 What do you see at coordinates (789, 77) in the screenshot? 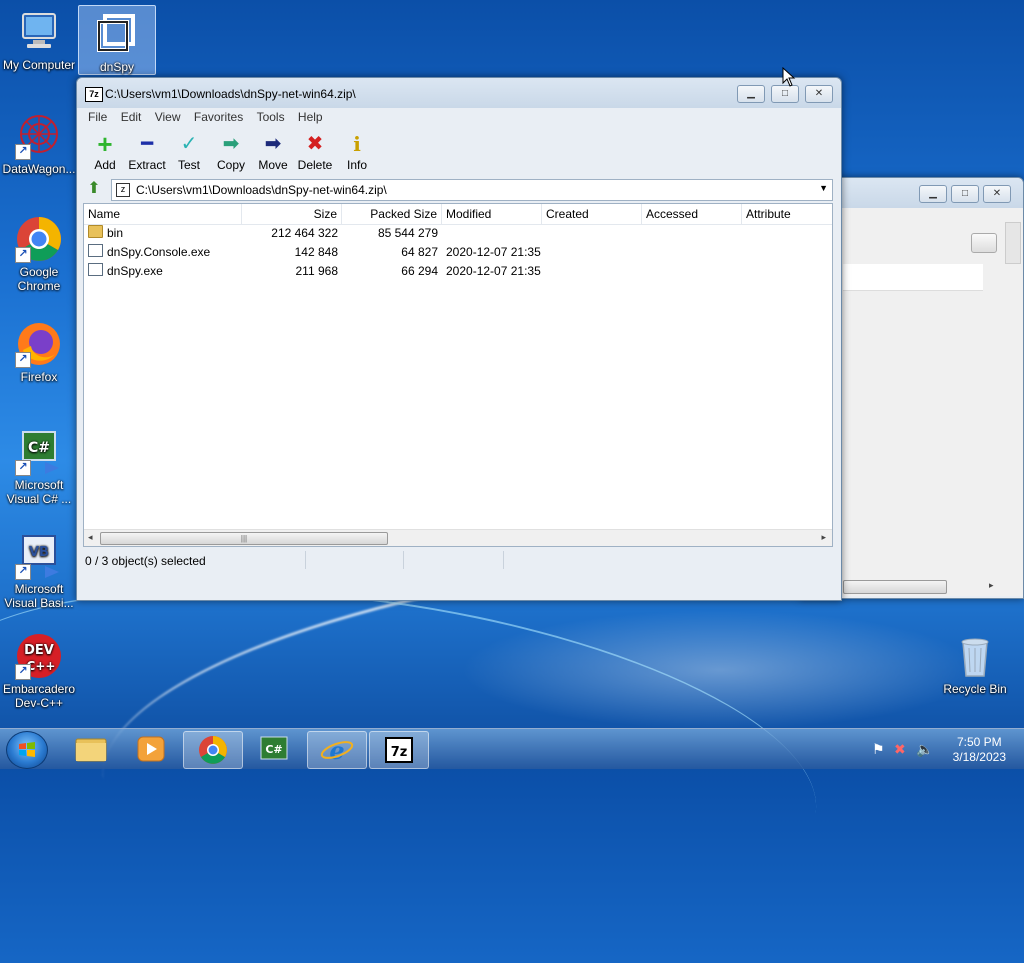
I see `mouse-cursor-icon` at bounding box center [789, 77].